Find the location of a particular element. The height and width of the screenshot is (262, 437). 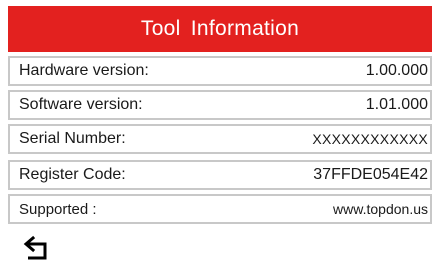

serial-number-value: XXXXXXXXXXXX is located at coordinates (370, 139).